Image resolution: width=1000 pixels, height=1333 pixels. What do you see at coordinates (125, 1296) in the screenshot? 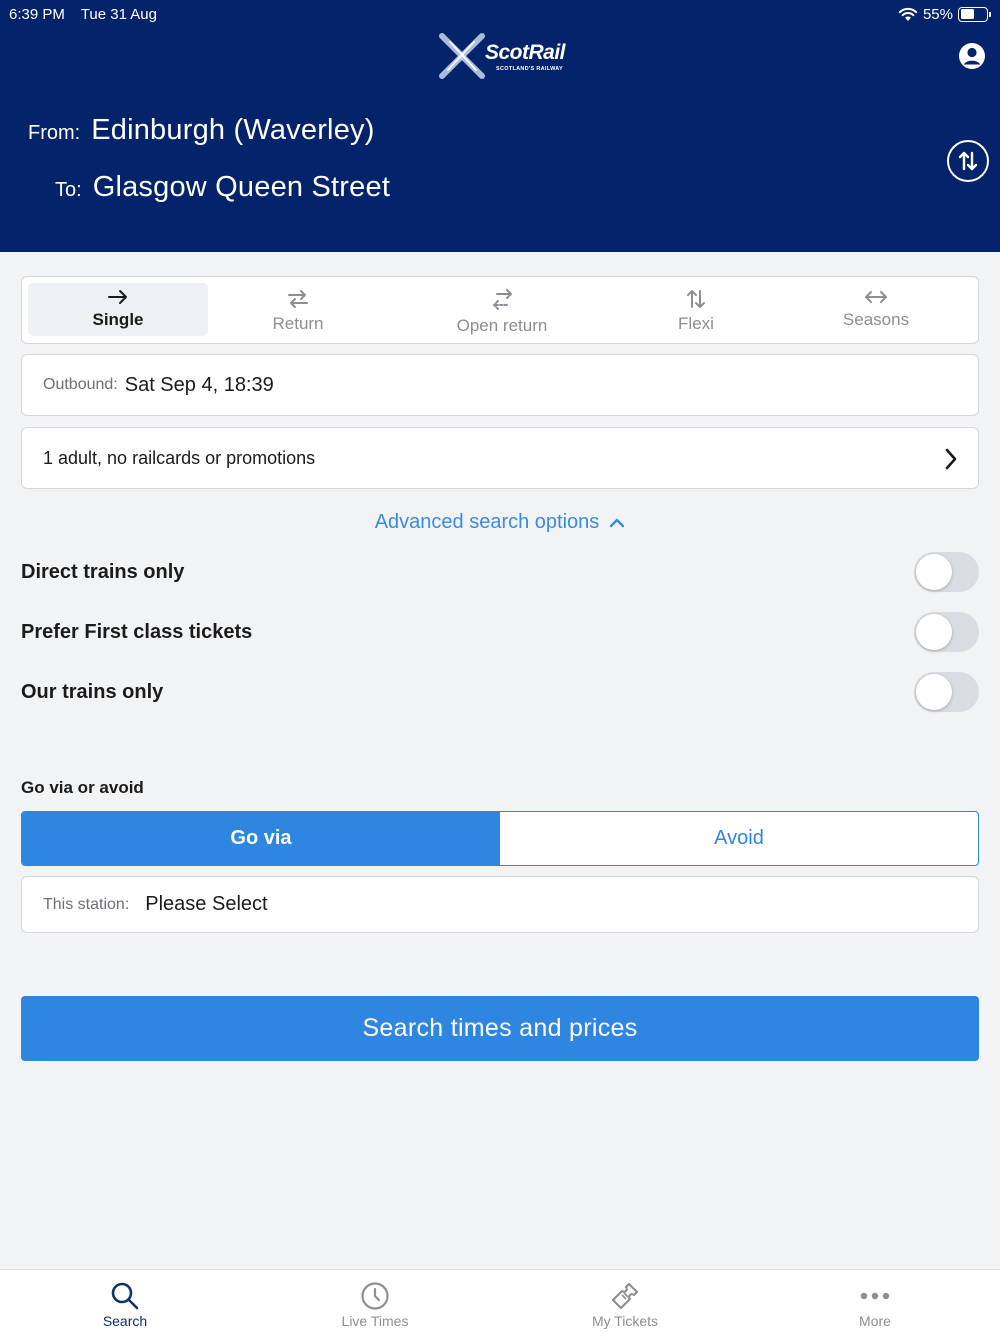
I see `search-icon` at bounding box center [125, 1296].